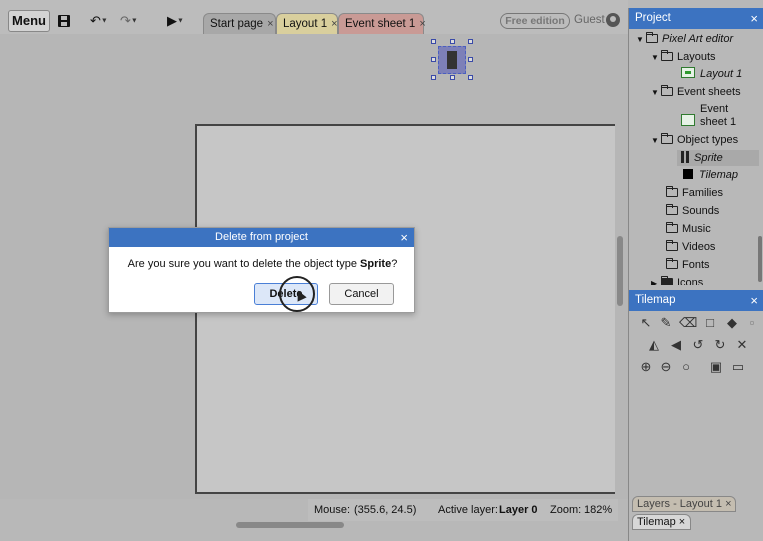 The image size is (763, 541). What do you see at coordinates (385, 510) in the screenshot?
I see `mouse-position: (355.6, 24.5)` at bounding box center [385, 510].